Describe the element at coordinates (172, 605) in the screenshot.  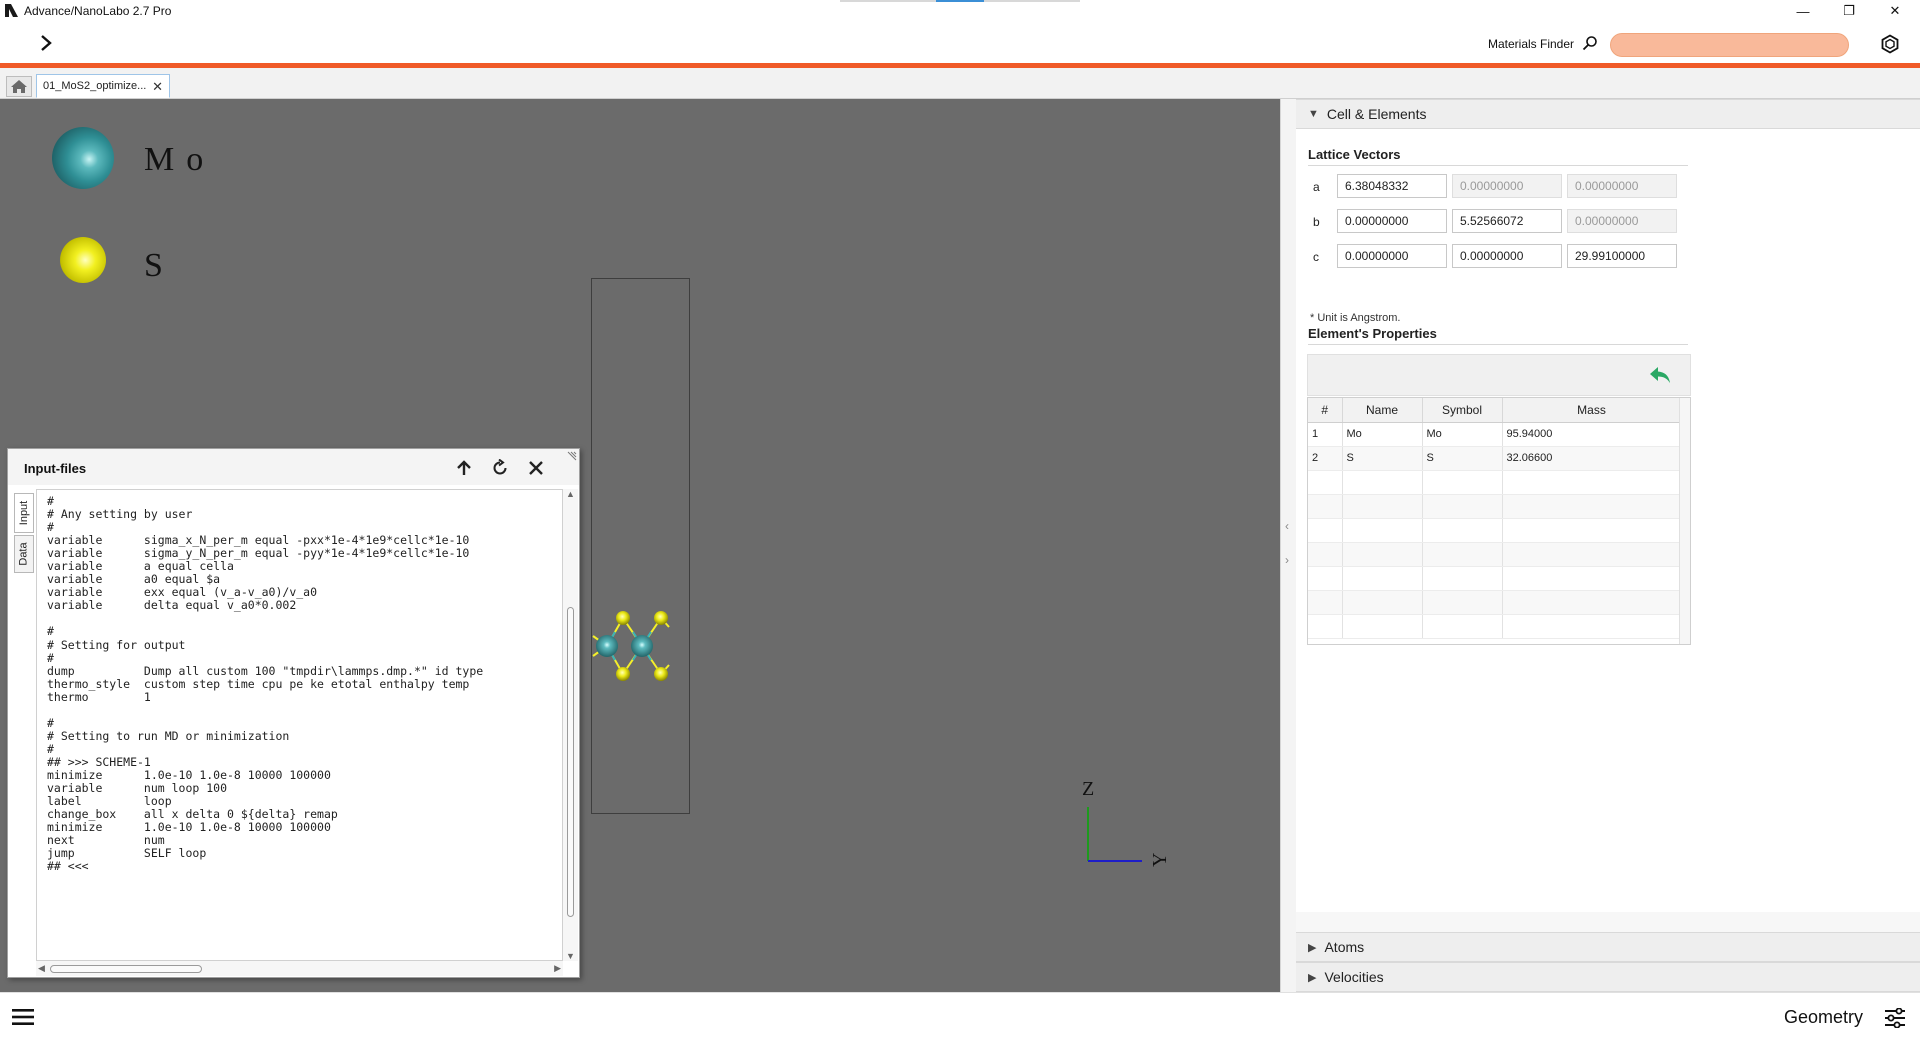
I see `code-line: variable delta equal v_a0*0.002` at that location.